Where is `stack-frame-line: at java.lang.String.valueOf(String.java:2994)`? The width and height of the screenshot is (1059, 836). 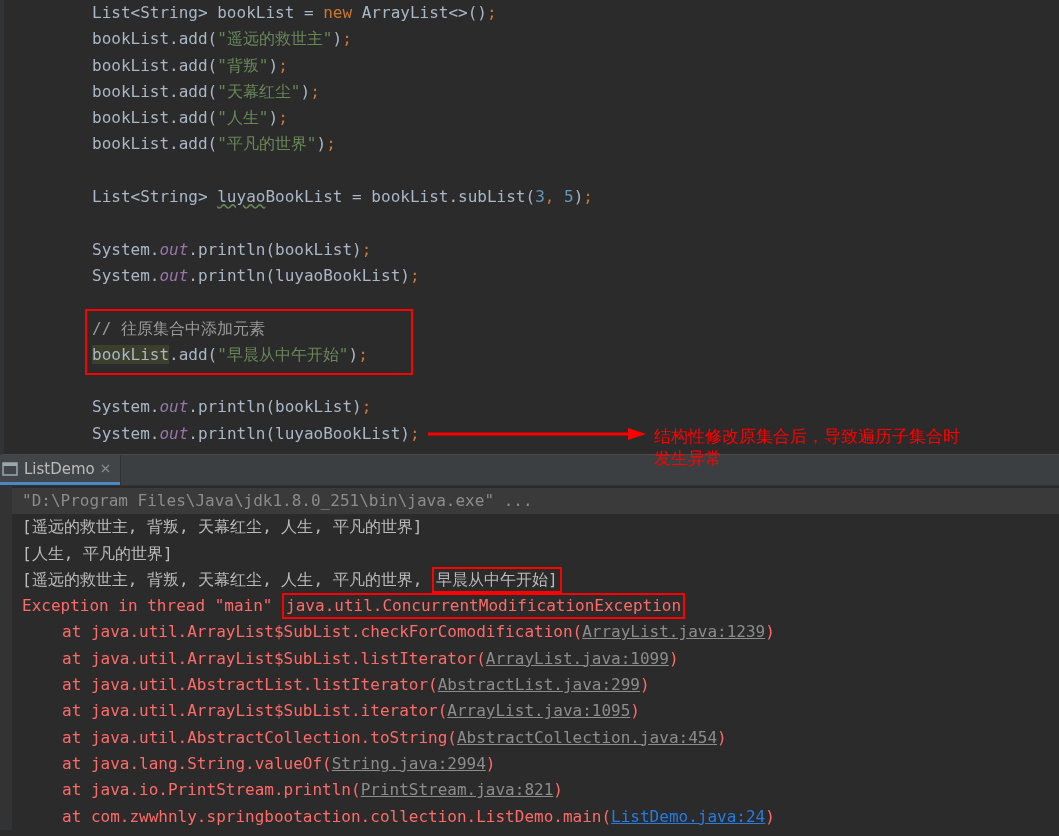 stack-frame-line: at java.lang.String.valueOf(String.java:2994) is located at coordinates (279, 763).